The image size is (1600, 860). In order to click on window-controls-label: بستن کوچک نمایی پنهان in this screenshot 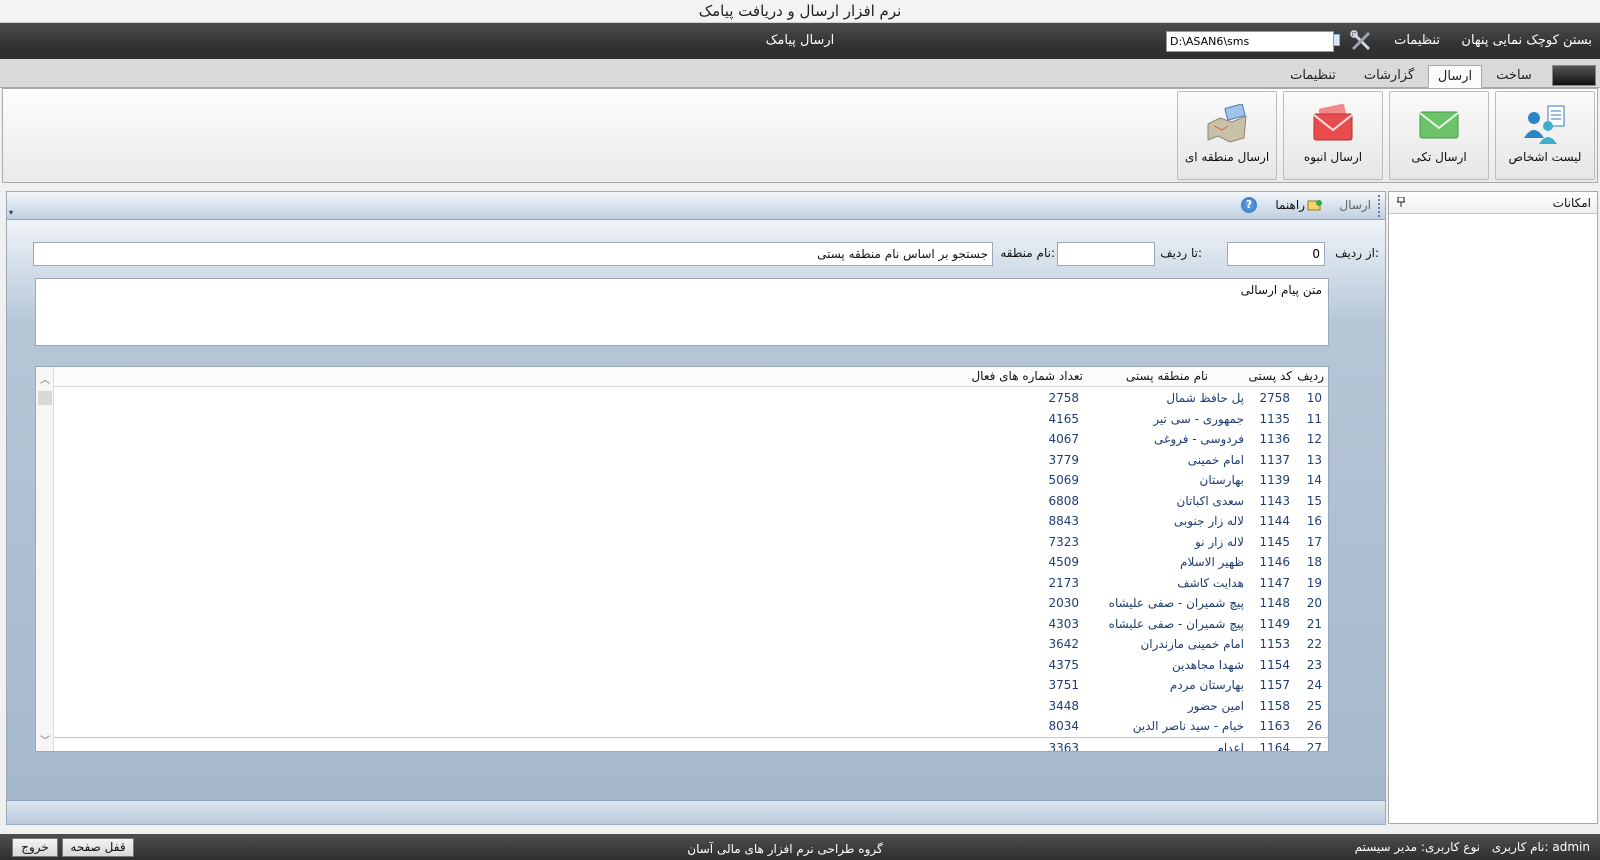, I will do `click(1526, 40)`.